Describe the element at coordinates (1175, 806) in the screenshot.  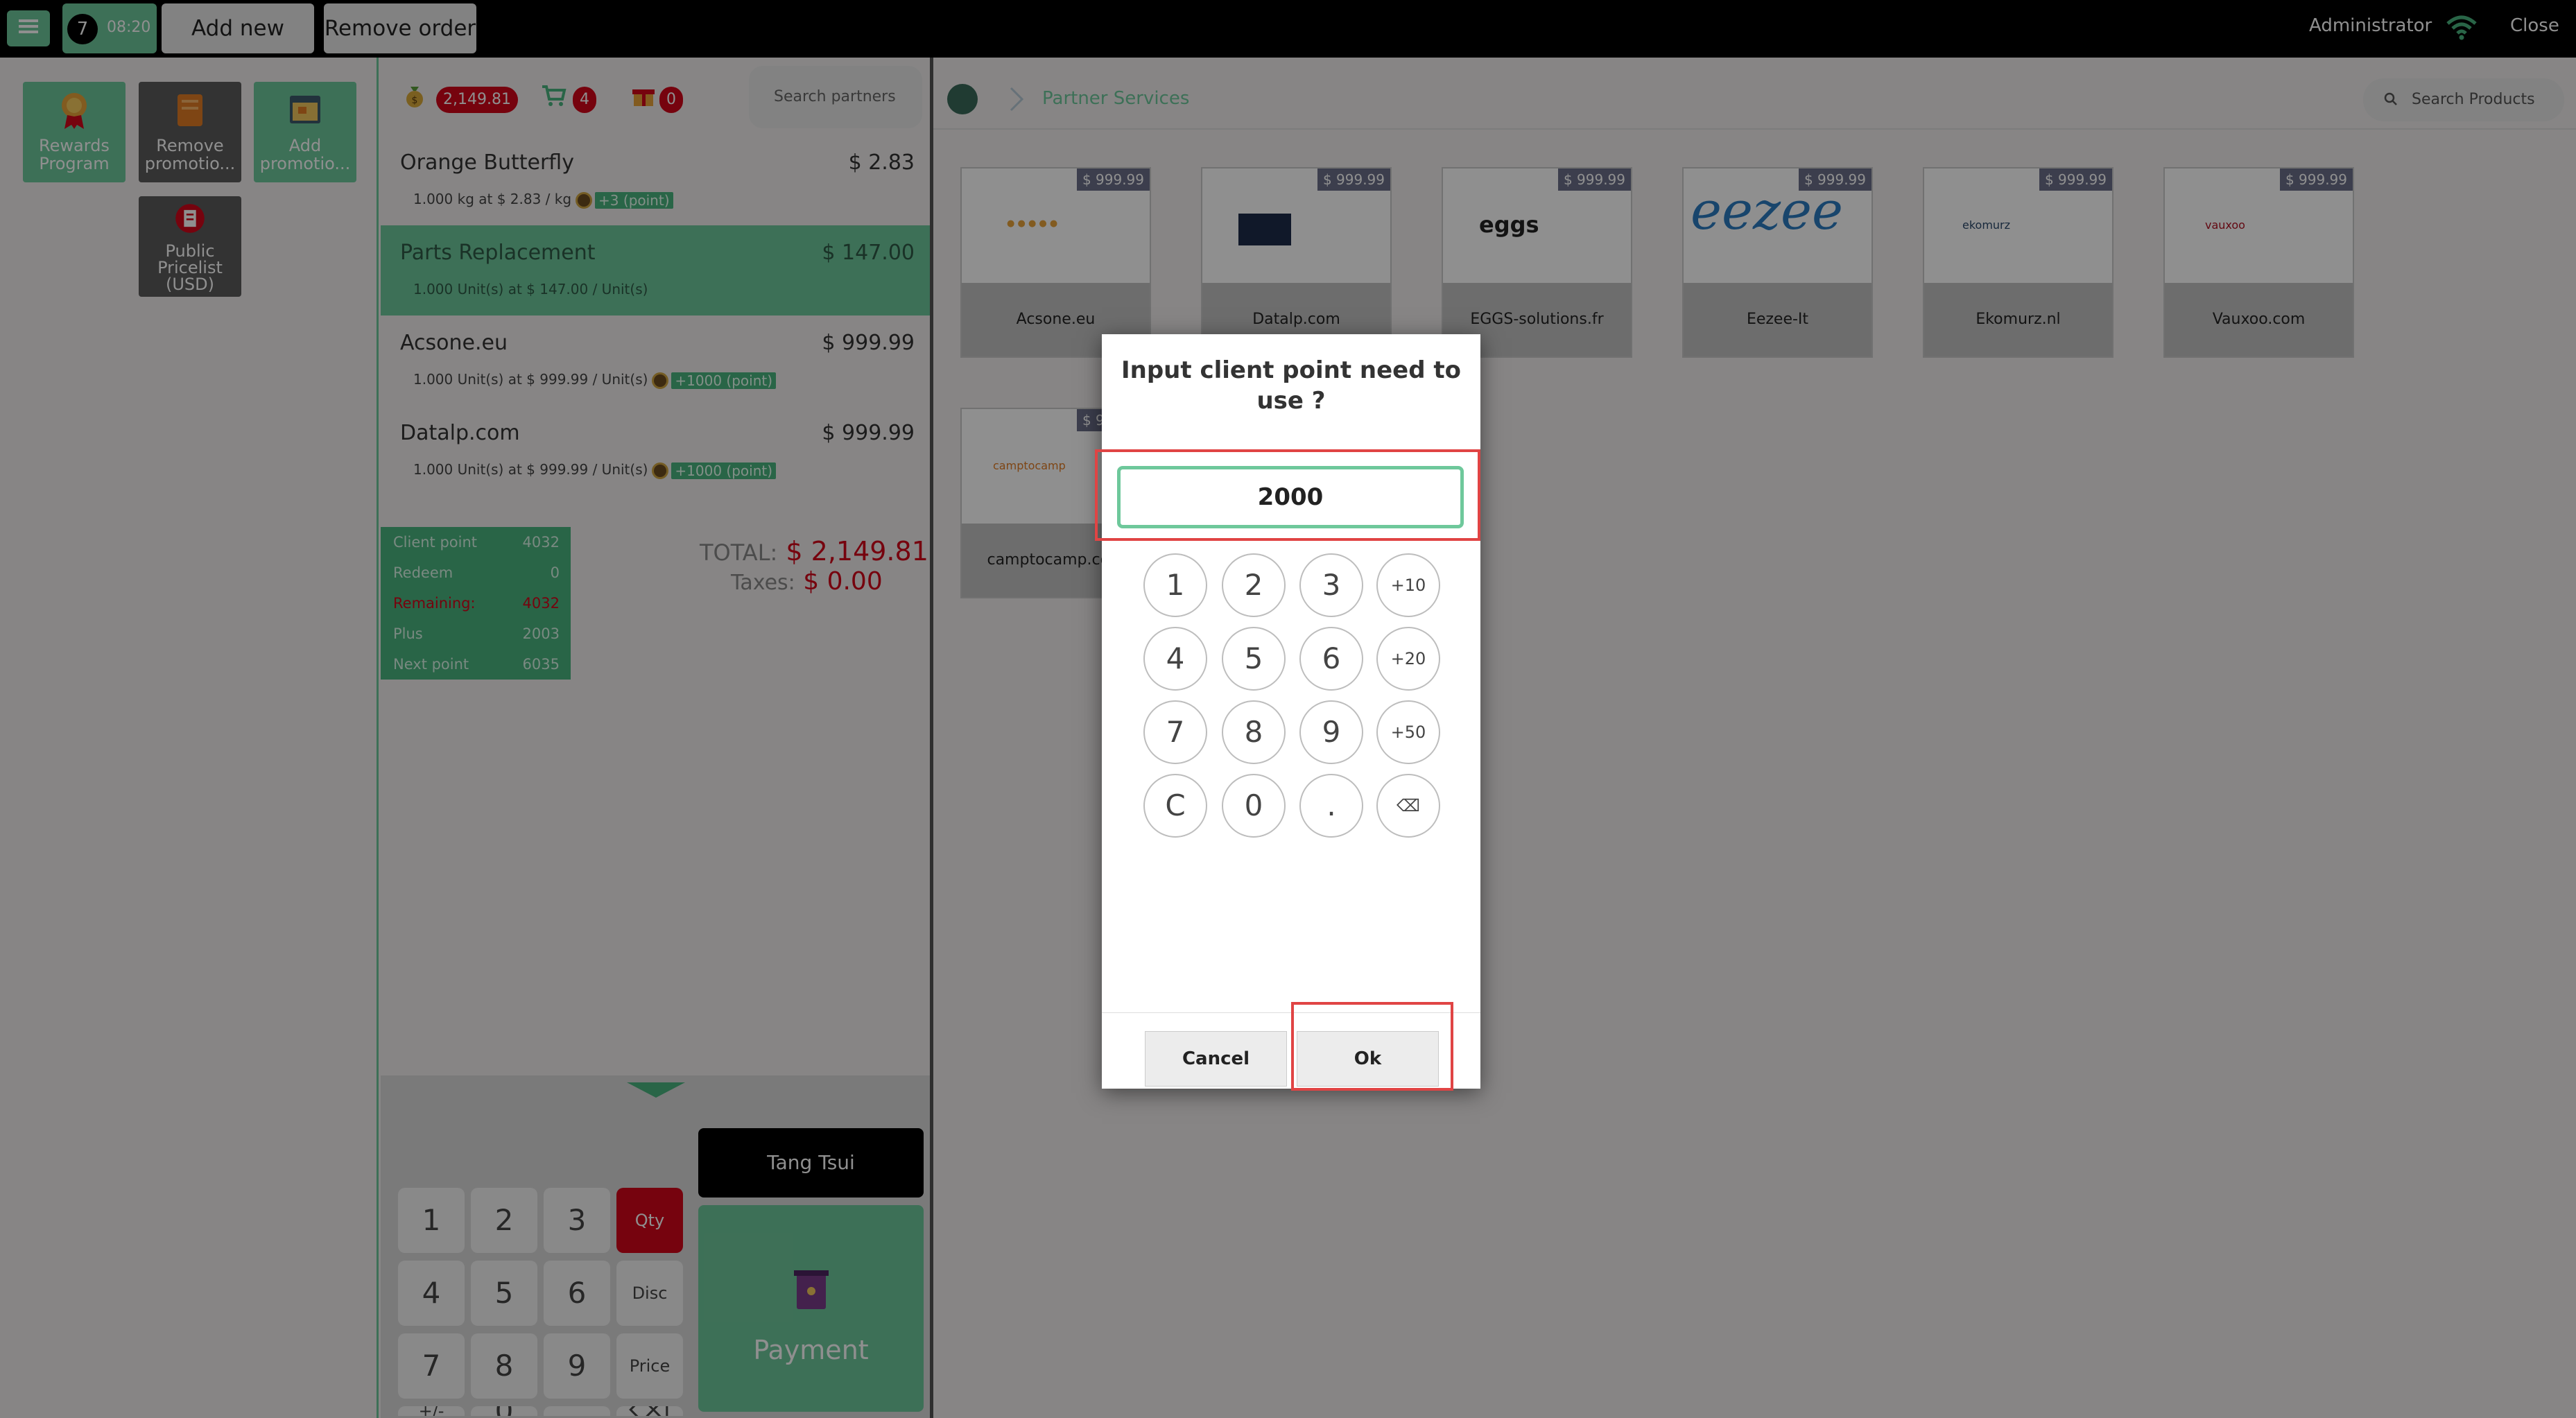
I see `dialog-key-clear: C` at that location.